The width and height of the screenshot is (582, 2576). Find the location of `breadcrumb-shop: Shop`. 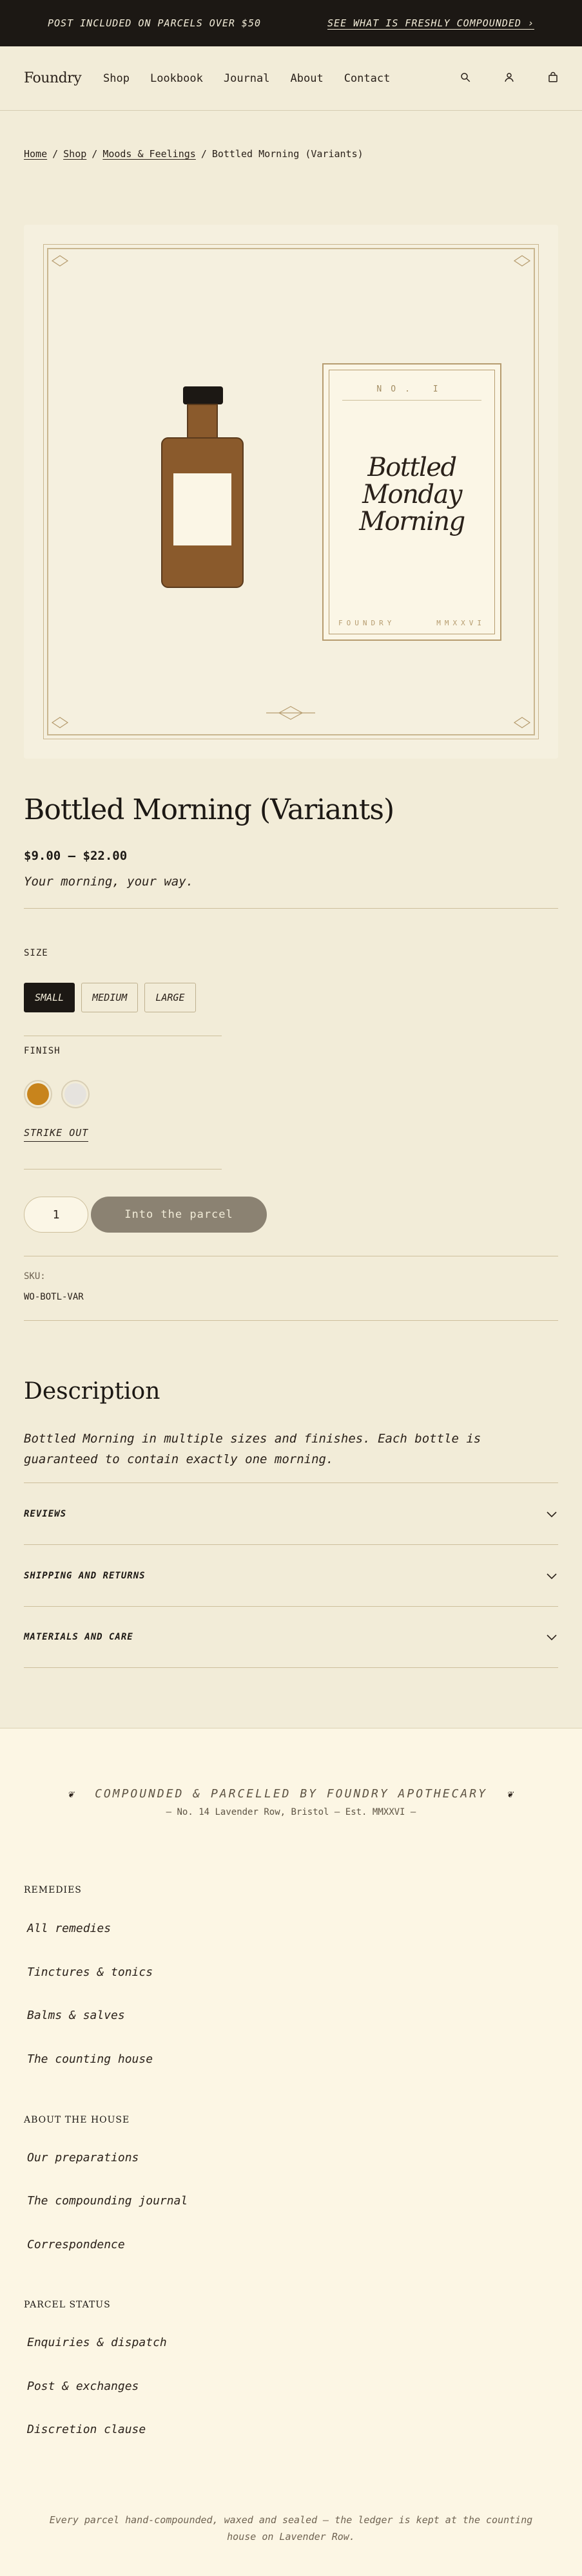

breadcrumb-shop: Shop is located at coordinates (74, 154).